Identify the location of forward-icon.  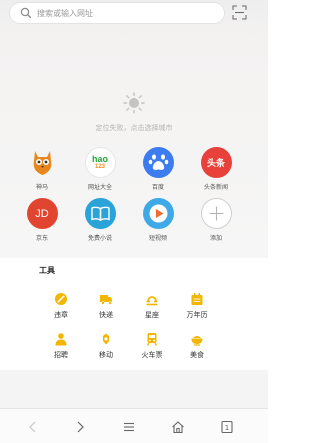
(80, 427).